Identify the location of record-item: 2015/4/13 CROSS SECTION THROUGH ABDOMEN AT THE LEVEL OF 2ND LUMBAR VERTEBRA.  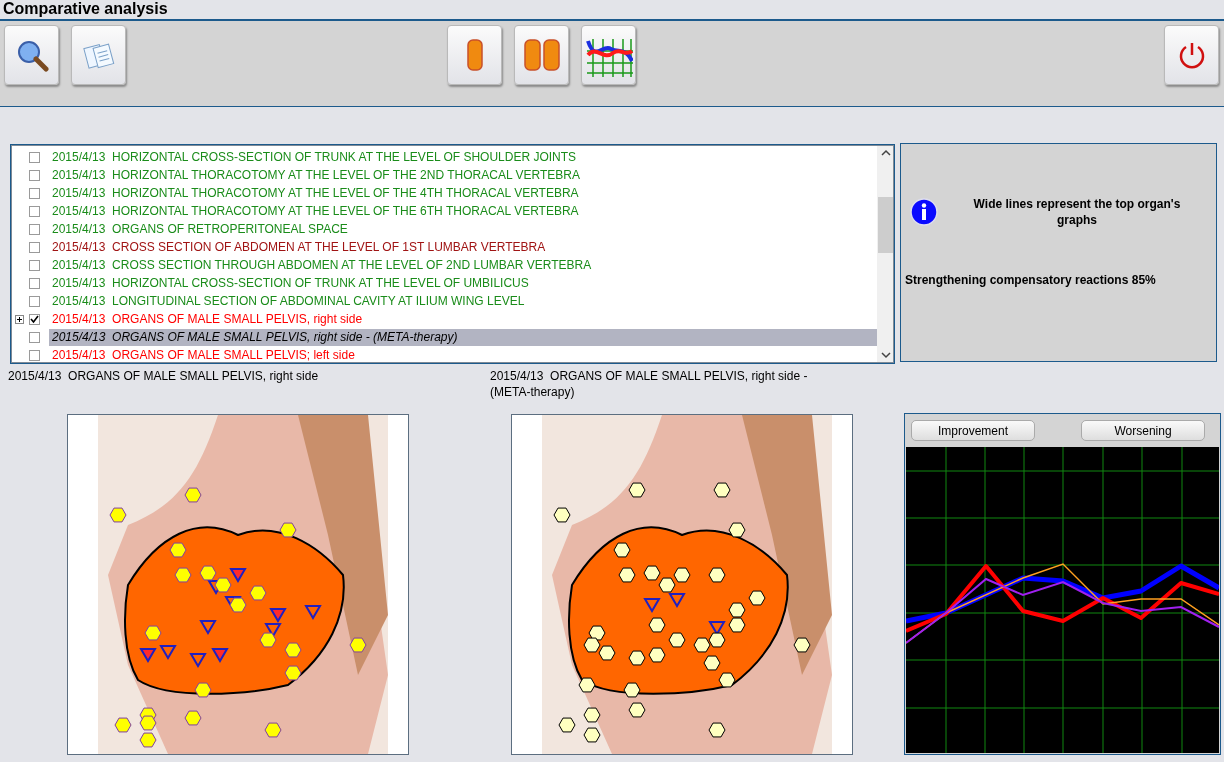
(463, 265).